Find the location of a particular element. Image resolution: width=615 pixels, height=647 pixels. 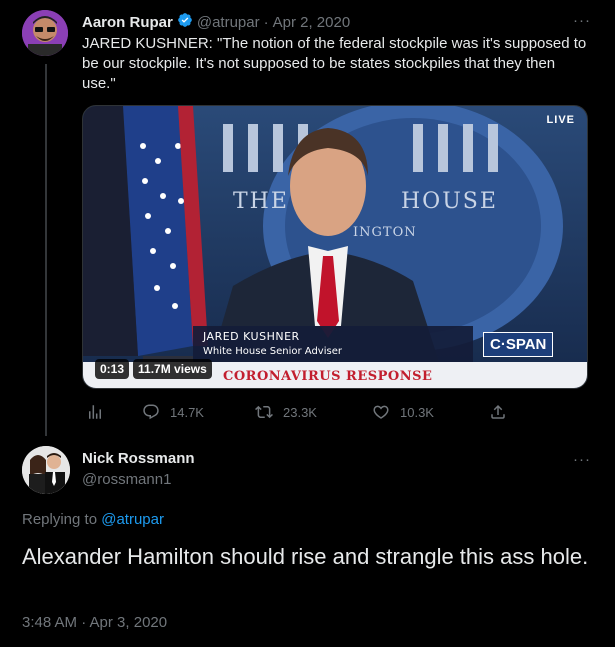

retweet-button: 23.3K is located at coordinates (286, 412).